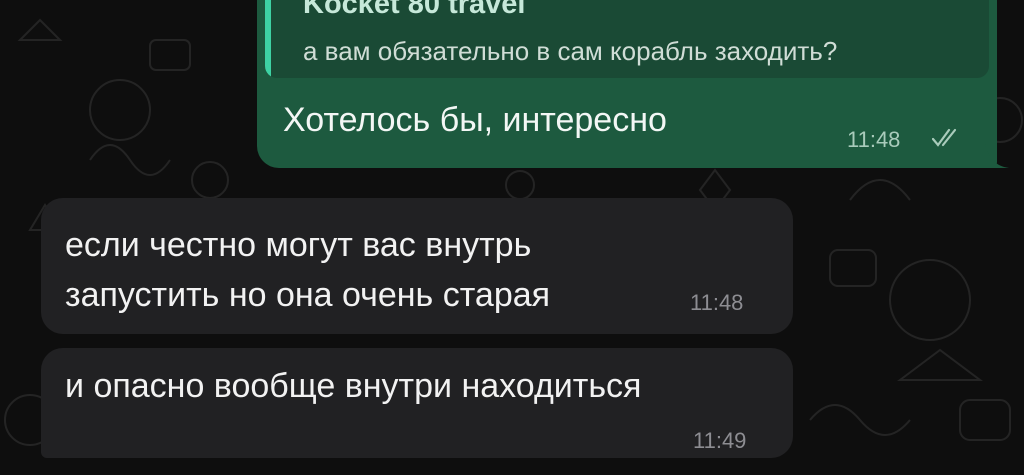  I want to click on double-check-read-icon, so click(944, 137).